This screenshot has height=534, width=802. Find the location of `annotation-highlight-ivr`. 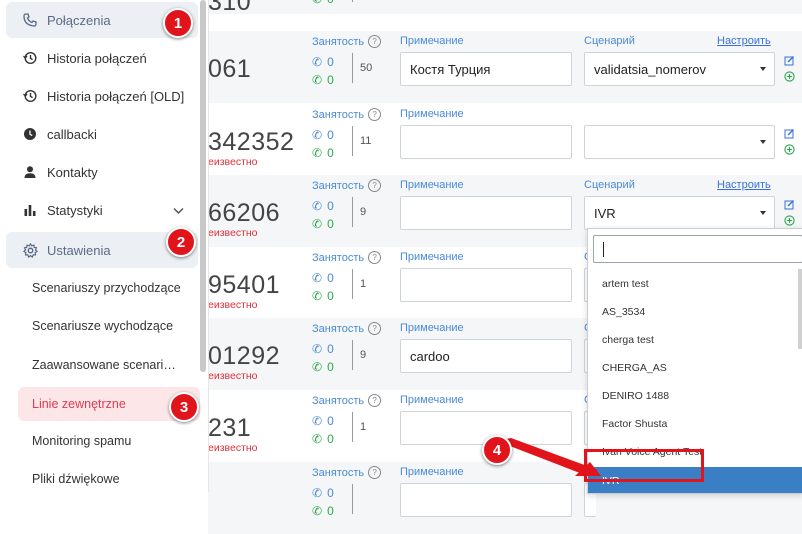

annotation-highlight-ivr is located at coordinates (644, 465).